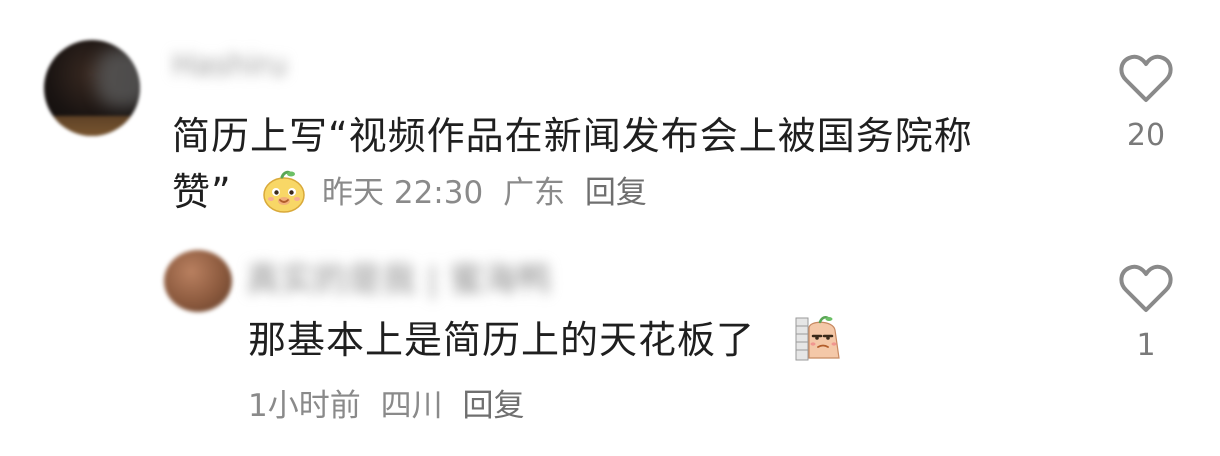 The height and width of the screenshot is (456, 1220). Describe the element at coordinates (489, 193) in the screenshot. I see `comment-meta: 昨天 22:30 广东 回复` at that location.